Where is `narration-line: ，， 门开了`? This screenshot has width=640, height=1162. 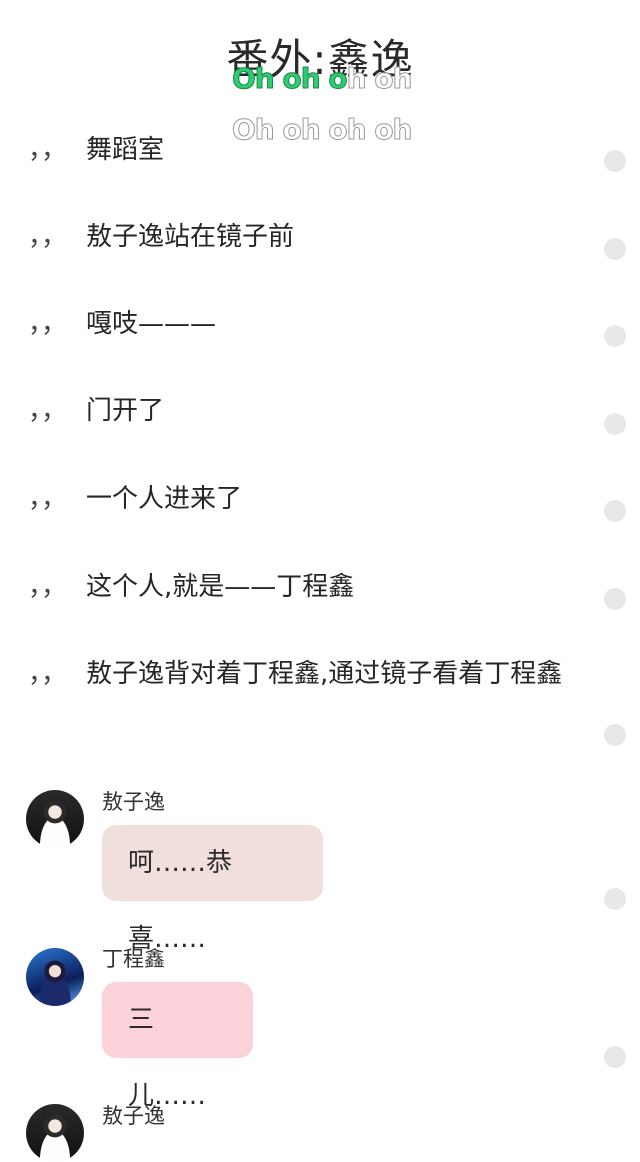 narration-line: ，， 门开了 is located at coordinates (308, 411).